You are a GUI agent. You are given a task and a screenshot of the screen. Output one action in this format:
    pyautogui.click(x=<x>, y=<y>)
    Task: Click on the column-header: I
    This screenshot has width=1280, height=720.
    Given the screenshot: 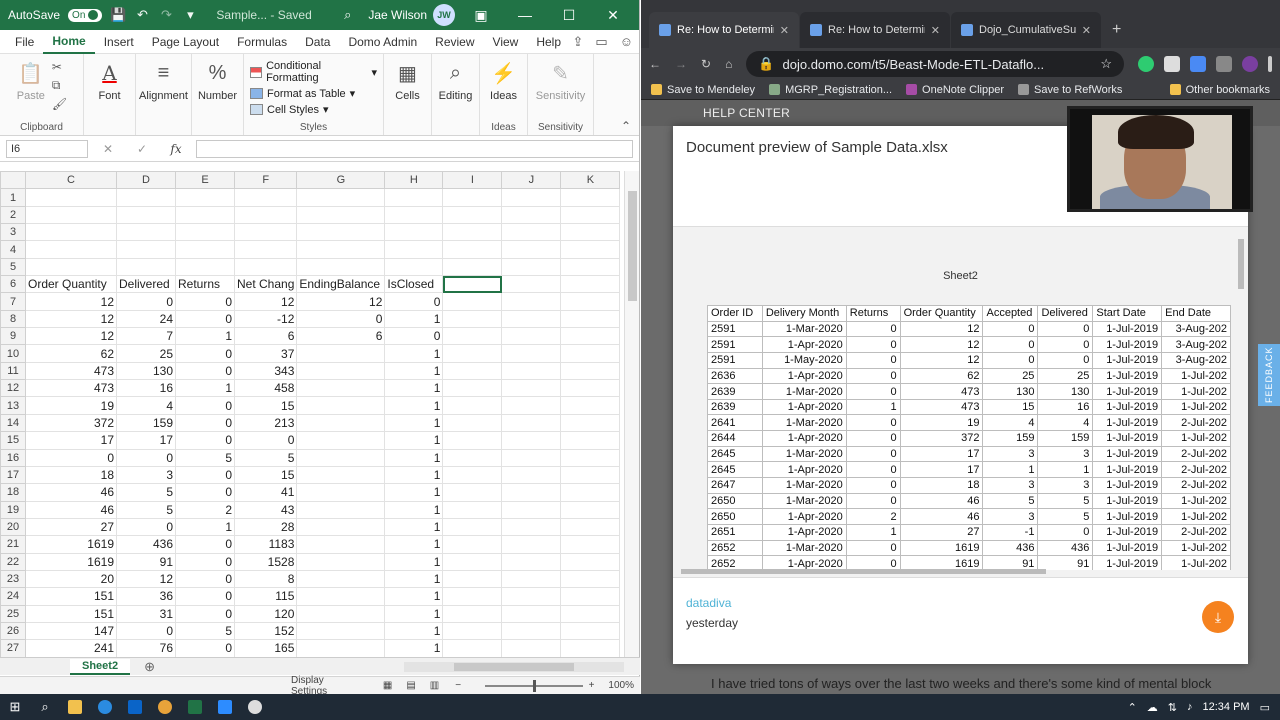 What is the action you would take?
    pyautogui.click(x=472, y=180)
    